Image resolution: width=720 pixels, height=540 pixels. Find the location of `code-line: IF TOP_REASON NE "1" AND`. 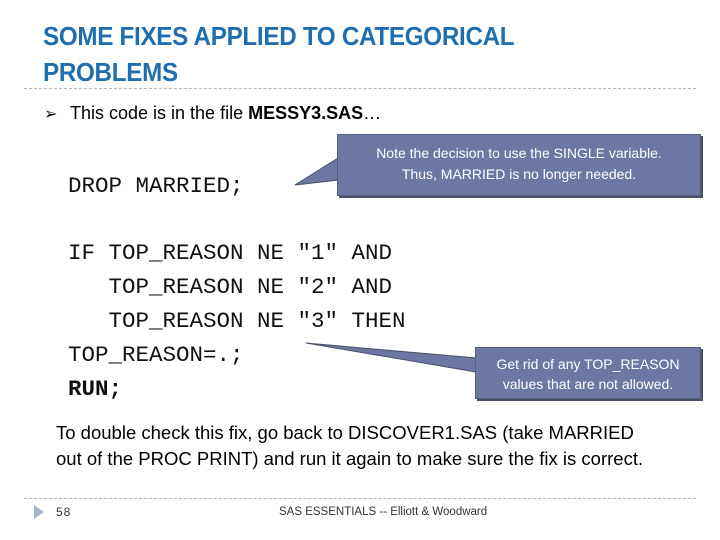

code-line: IF TOP_REASON NE "1" AND is located at coordinates (230, 253).